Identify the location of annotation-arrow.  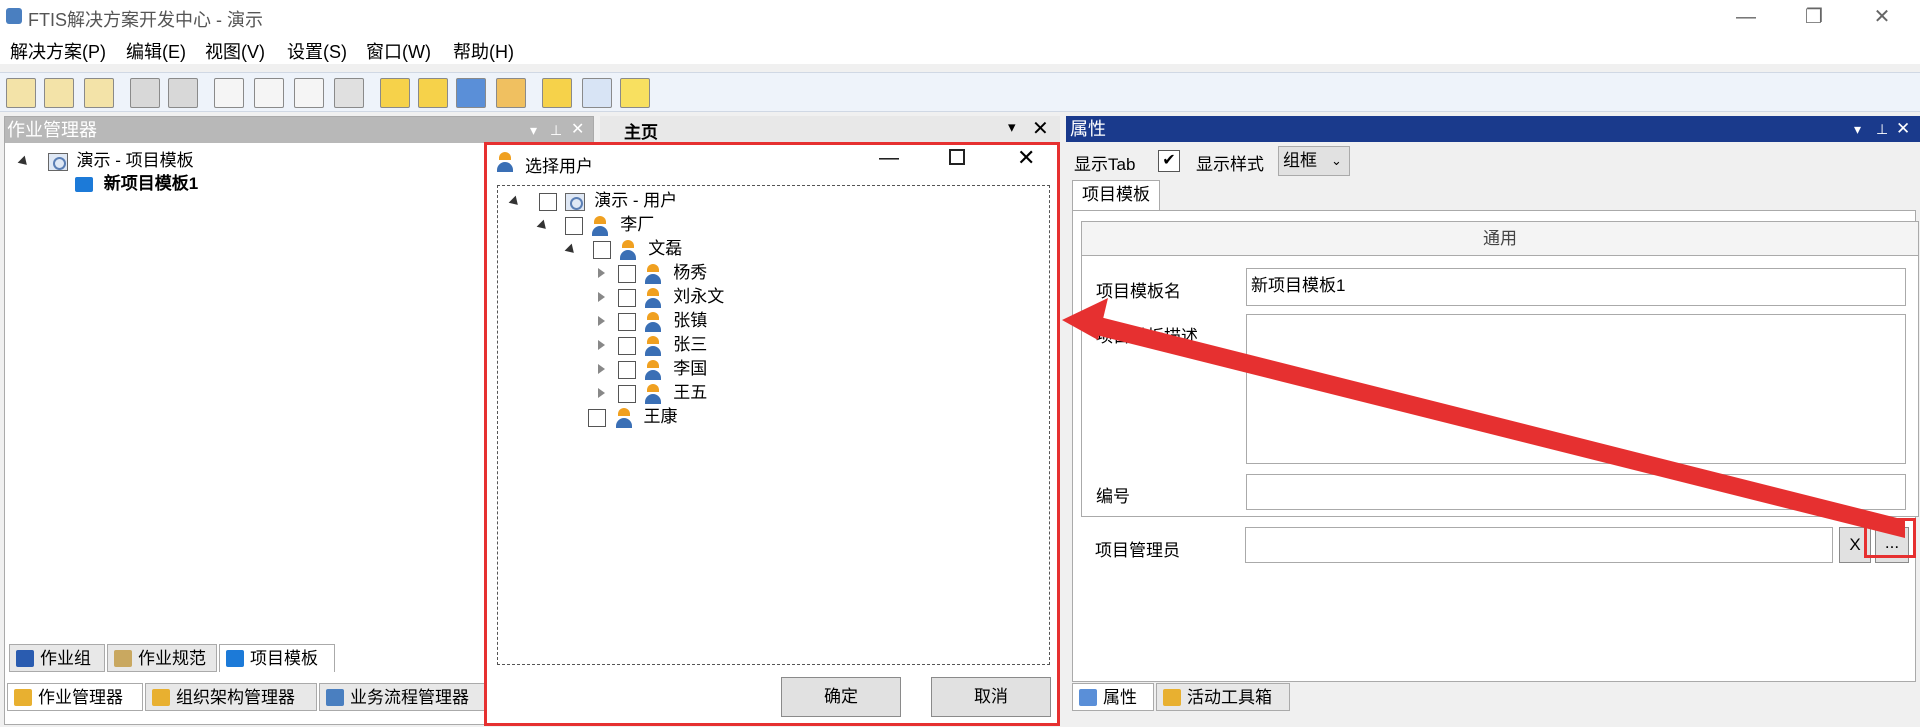
(1483, 418).